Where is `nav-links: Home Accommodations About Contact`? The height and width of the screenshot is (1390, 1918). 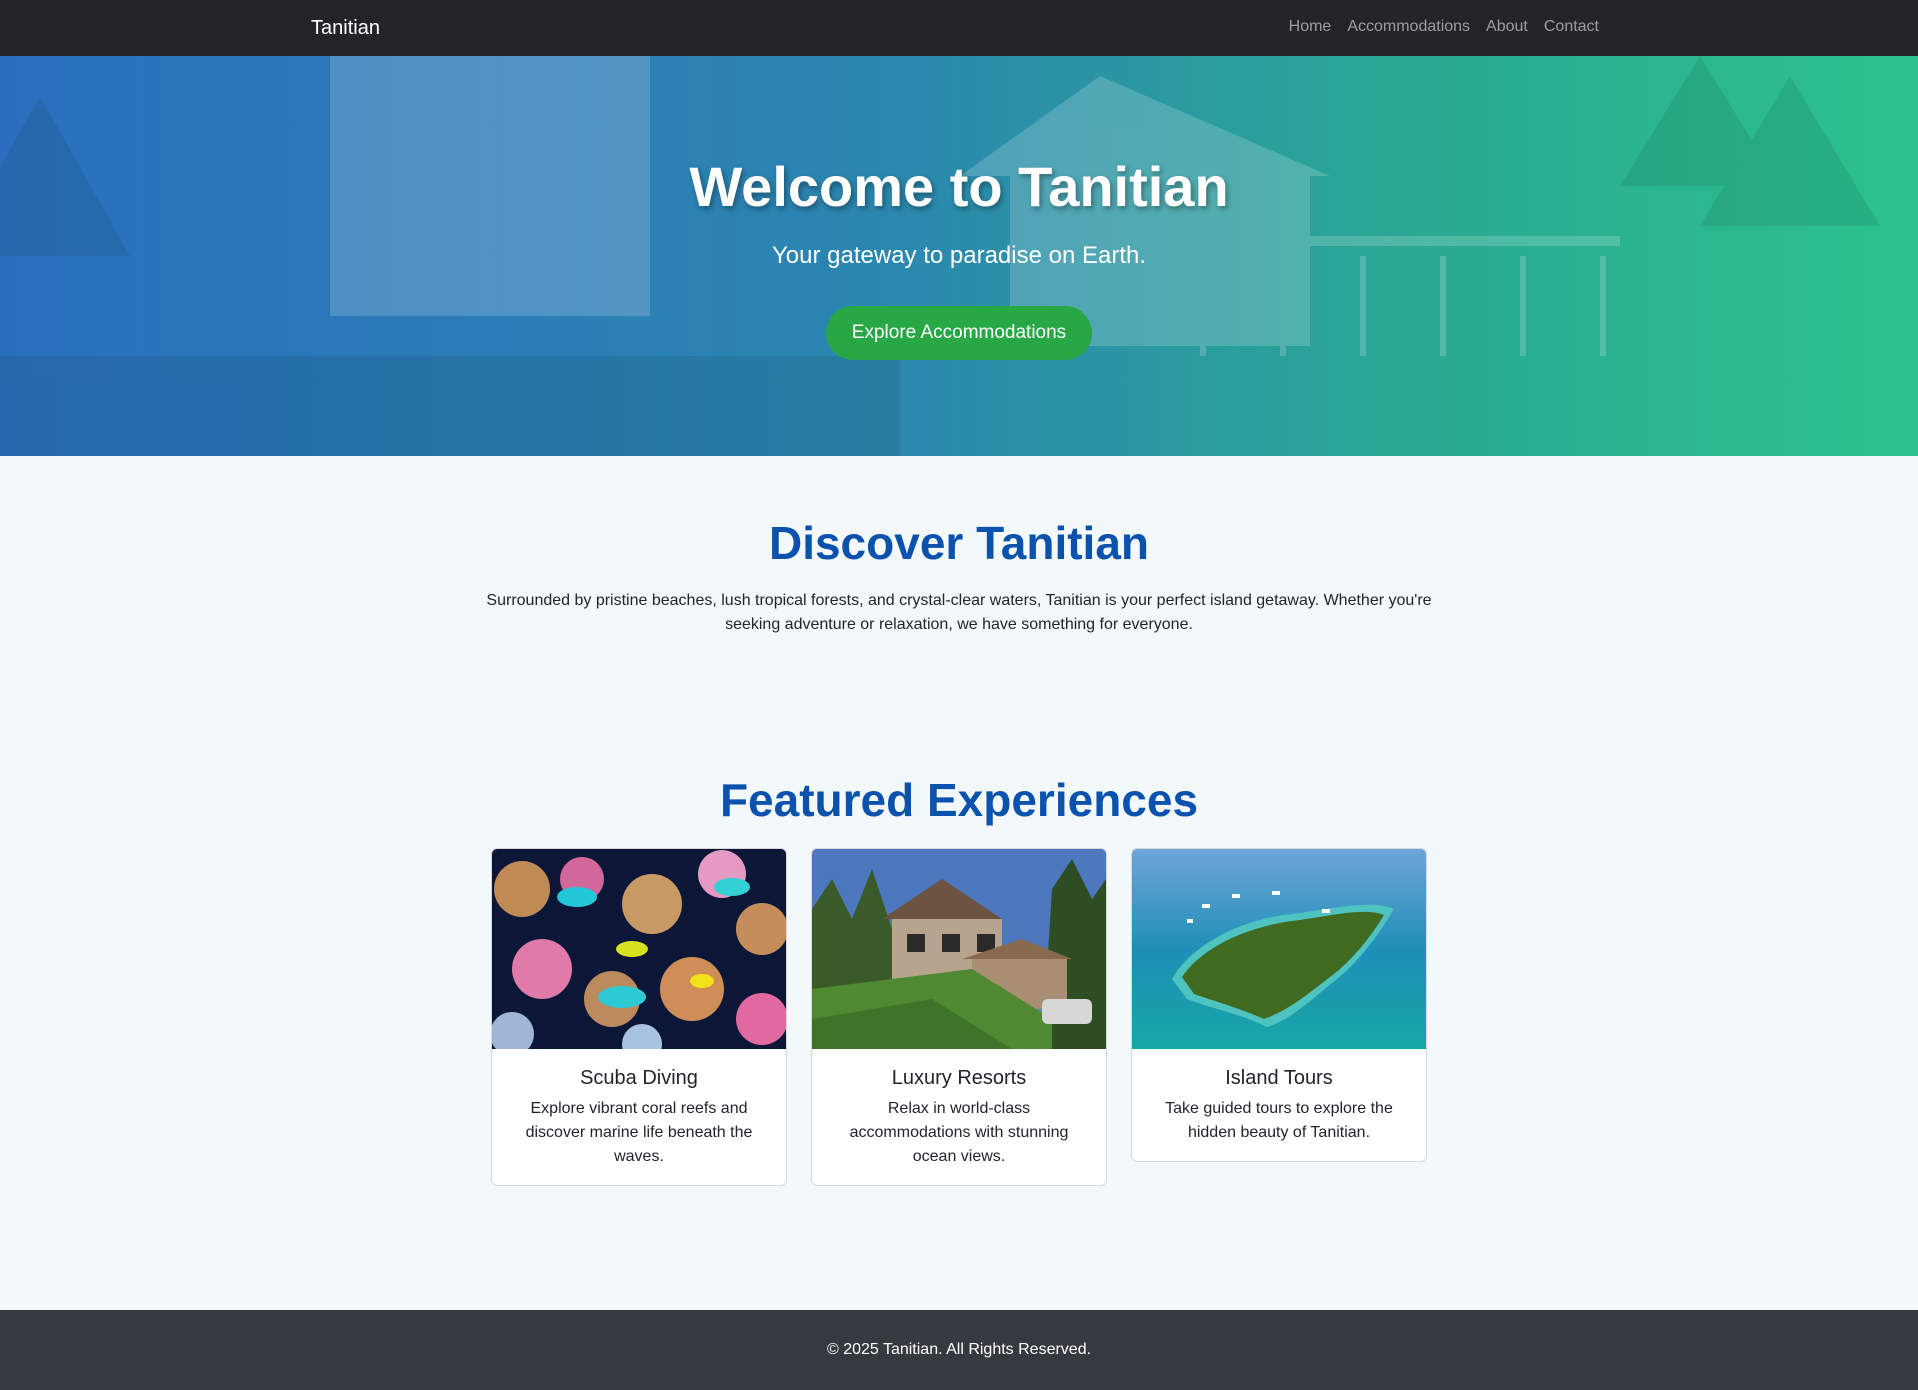 nav-links: Home Accommodations About Contact is located at coordinates (1444, 27).